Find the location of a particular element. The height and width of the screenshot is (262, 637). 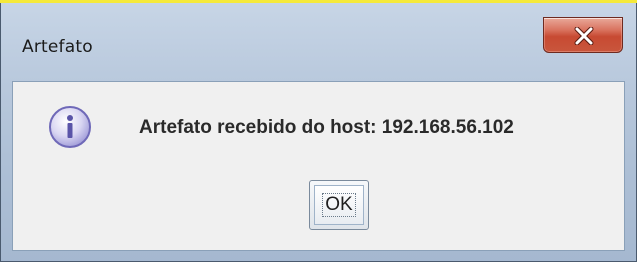

ok-button: OK is located at coordinates (339, 205).